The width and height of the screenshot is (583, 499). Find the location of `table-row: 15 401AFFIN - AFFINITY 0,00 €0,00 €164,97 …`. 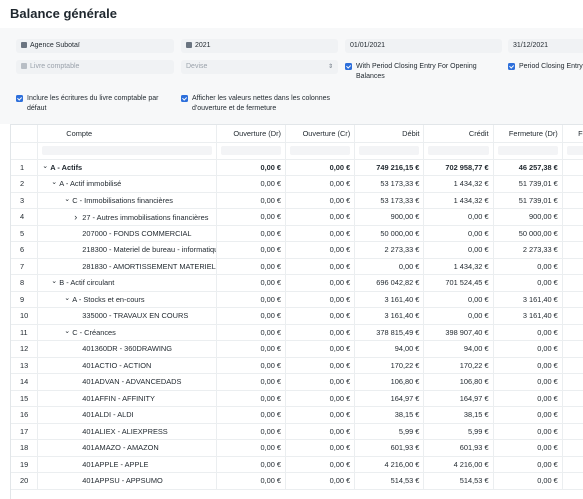

table-row: 15 401AFFIN - AFFINITY 0,00 €0,00 €164,97 … is located at coordinates (297, 398).